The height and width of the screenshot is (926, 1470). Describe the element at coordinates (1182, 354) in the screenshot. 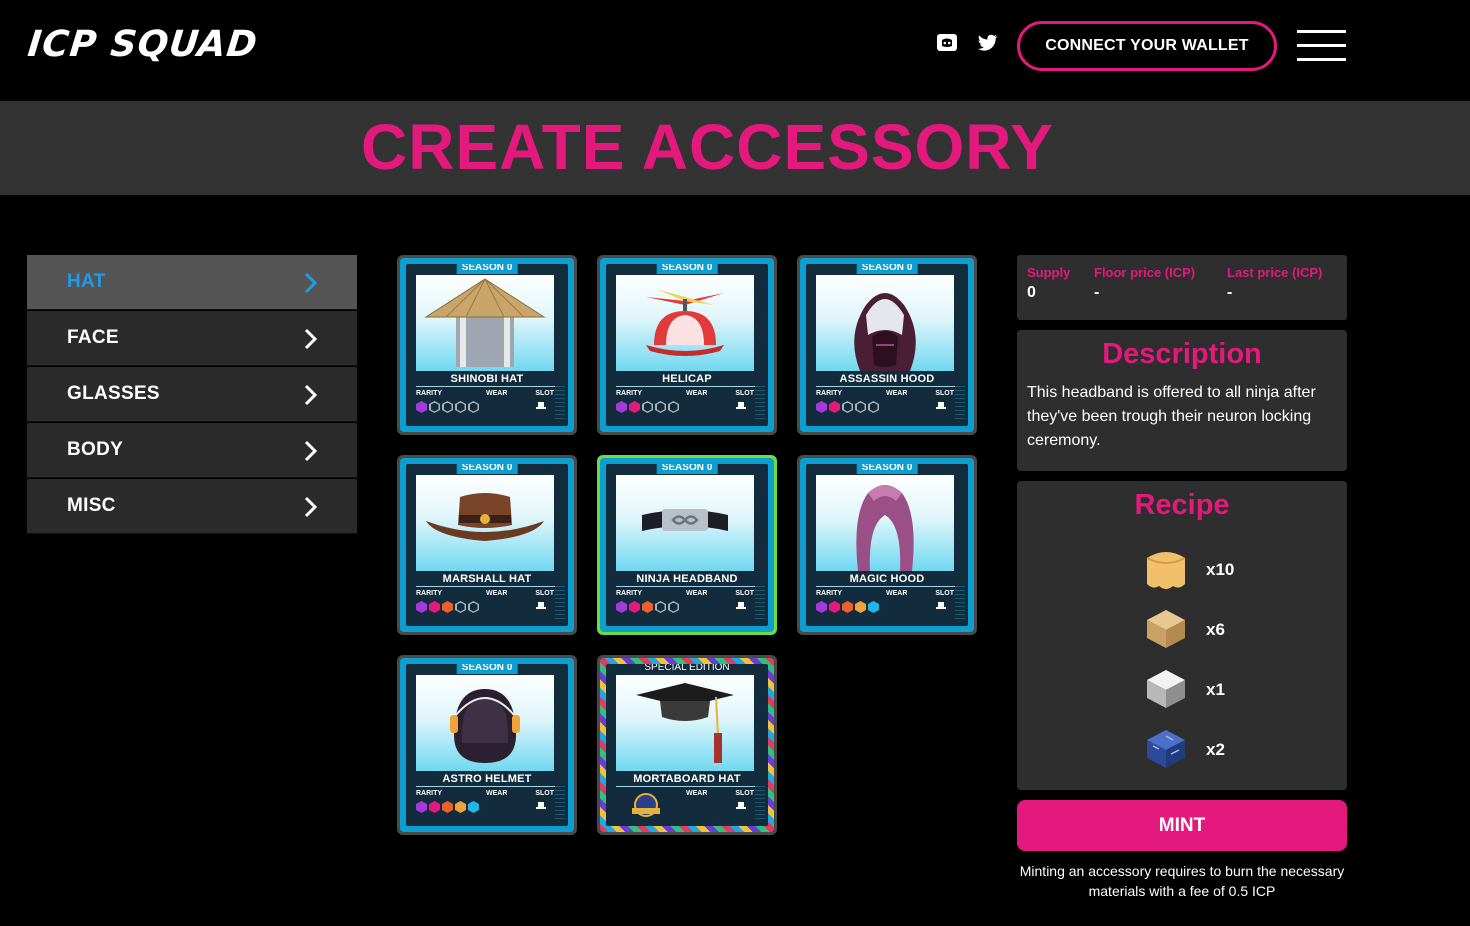

I see `description-title: Description` at that location.